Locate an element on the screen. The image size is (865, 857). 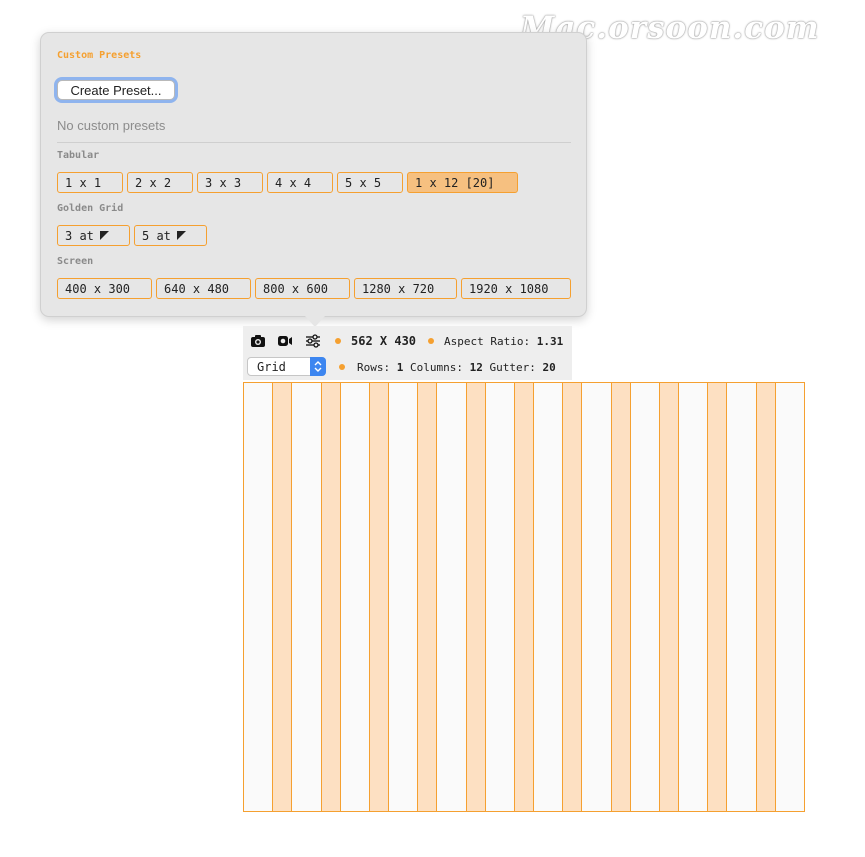
video-icon is located at coordinates (285, 341).